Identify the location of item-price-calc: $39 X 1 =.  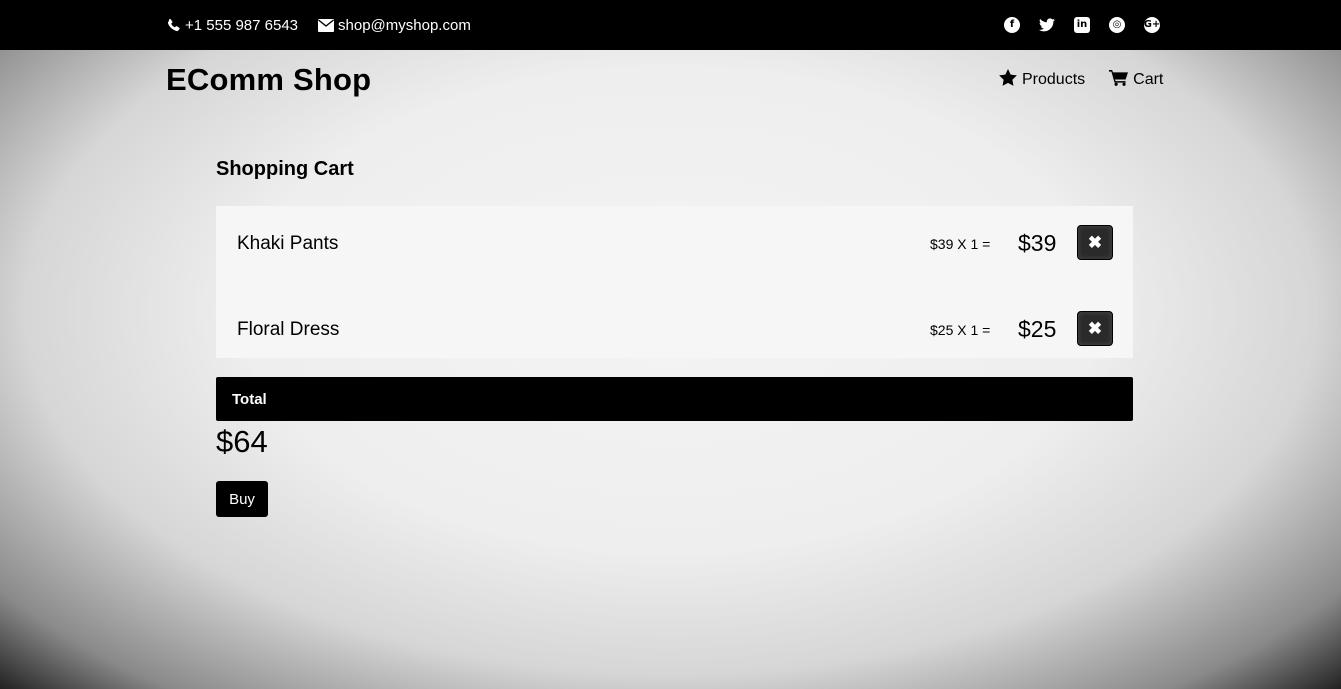
(960, 244).